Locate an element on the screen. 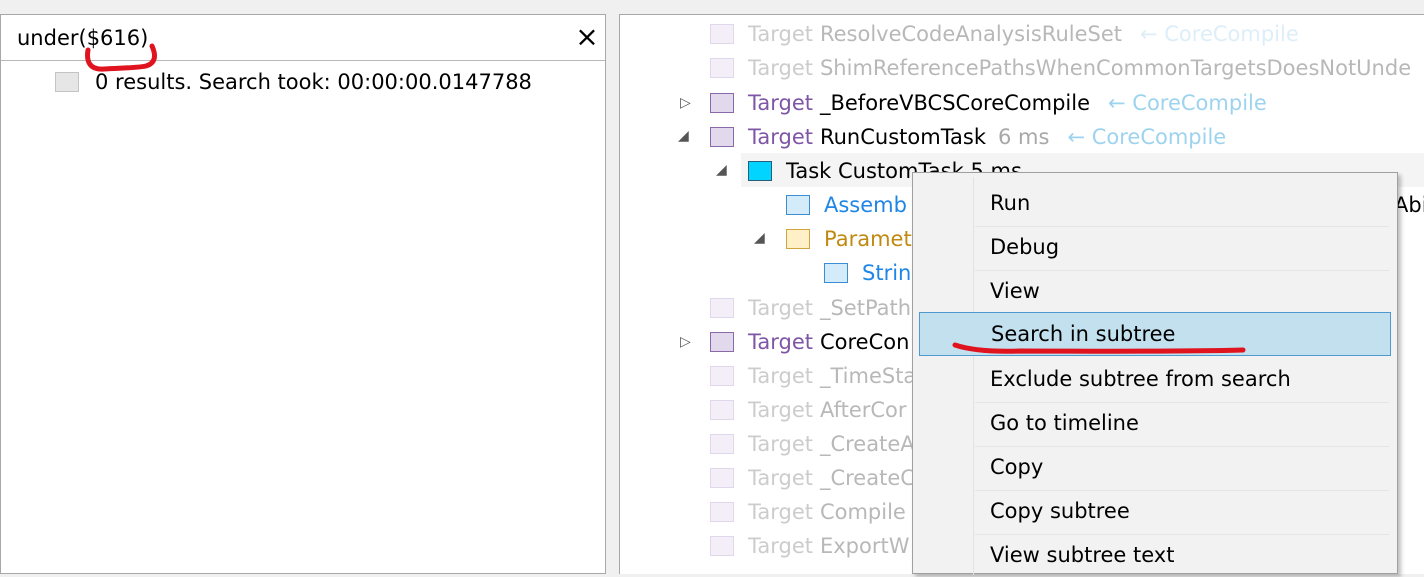 The image size is (1424, 577). target-name: ExportW is located at coordinates (864, 546).